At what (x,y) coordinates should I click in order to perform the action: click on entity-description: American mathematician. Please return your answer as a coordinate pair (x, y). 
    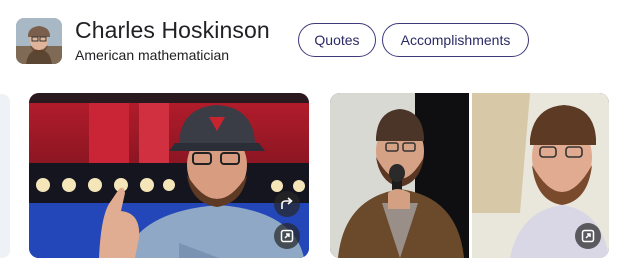
    Looking at the image, I should click on (152, 55).